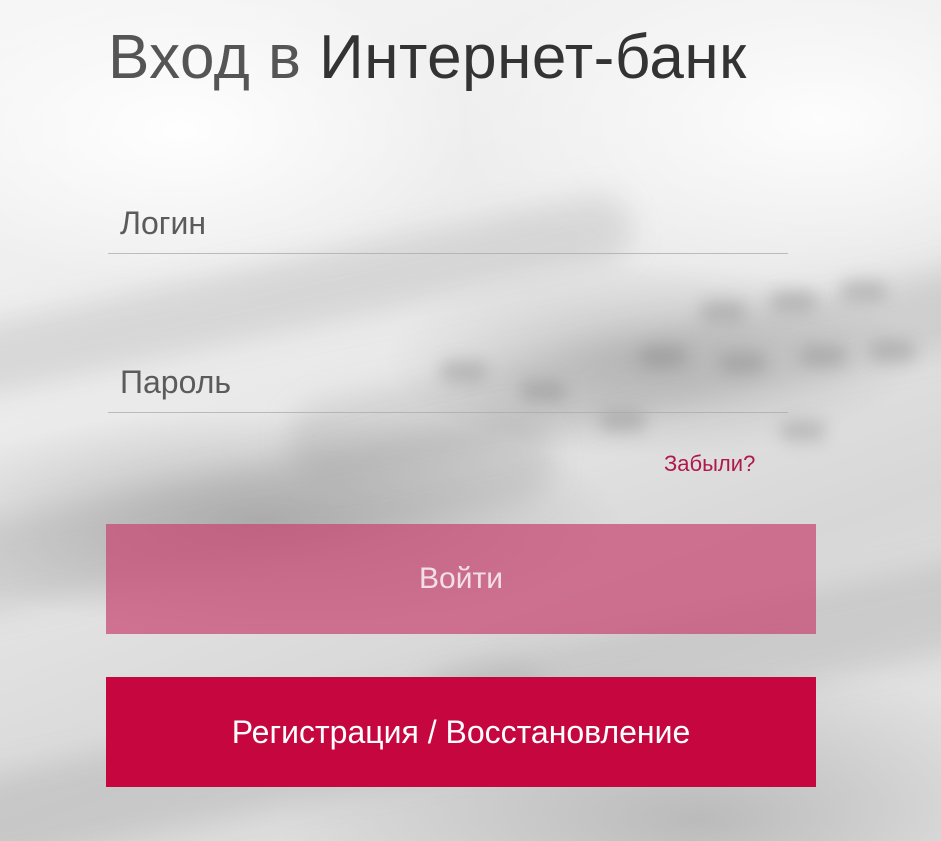 The width and height of the screenshot is (941, 841). I want to click on password-input, so click(448, 382).